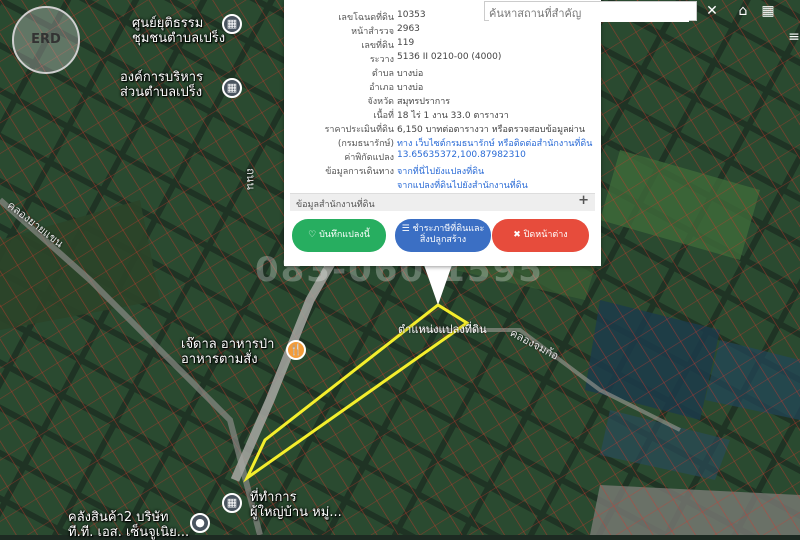  What do you see at coordinates (461, 155) in the screenshot?
I see `coordinate-link: 13.65635372,100.87982310` at bounding box center [461, 155].